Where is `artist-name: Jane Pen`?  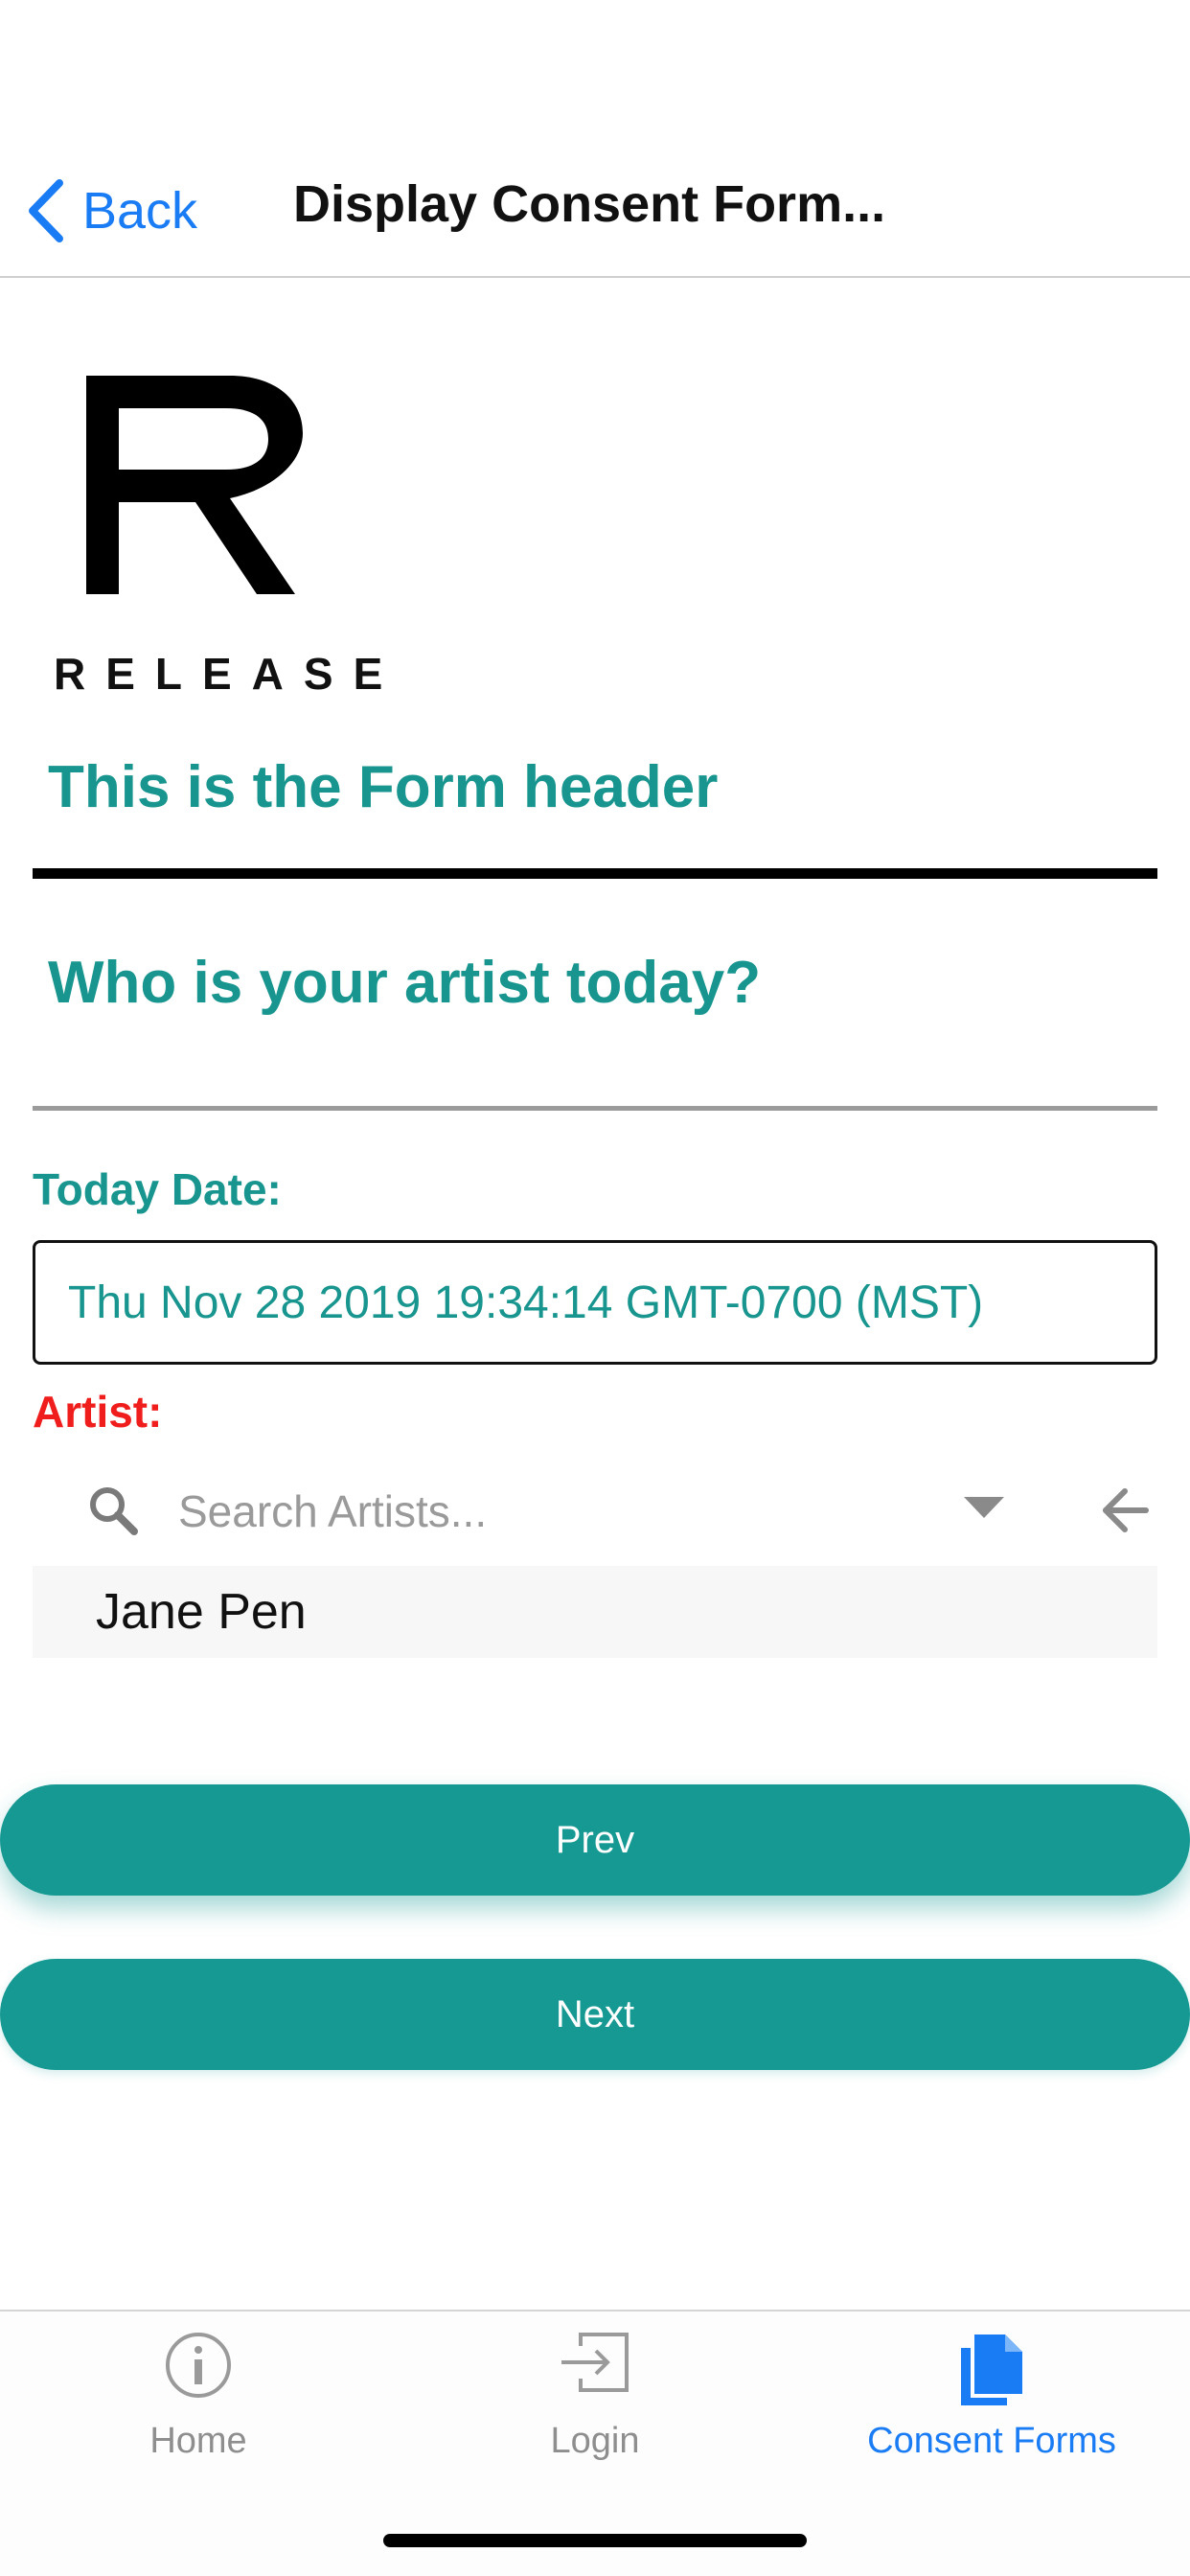
artist-name: Jane Pen is located at coordinates (202, 1612).